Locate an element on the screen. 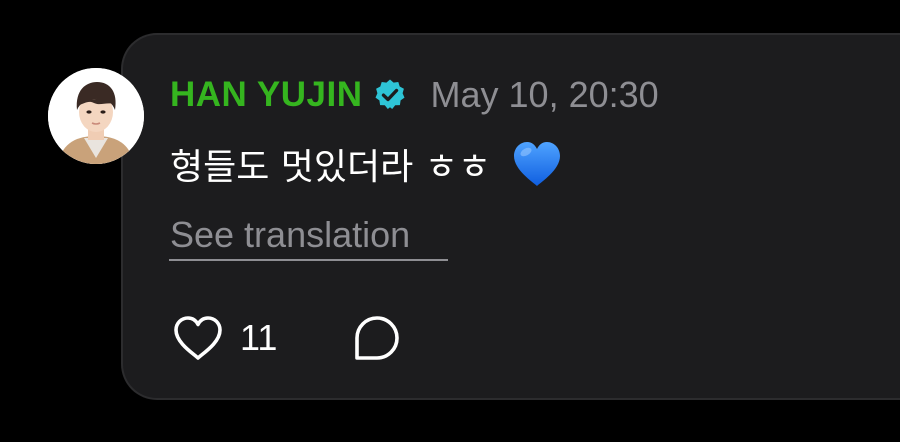 The height and width of the screenshot is (442, 900). see-translation-underline is located at coordinates (308, 260).